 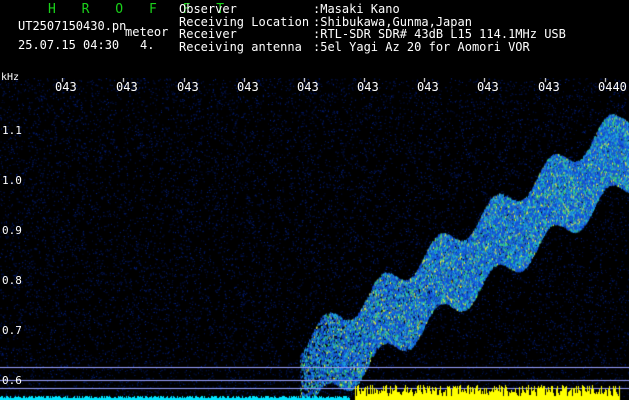 I want to click on y-tick-label: 0.6, so click(x=12, y=380).